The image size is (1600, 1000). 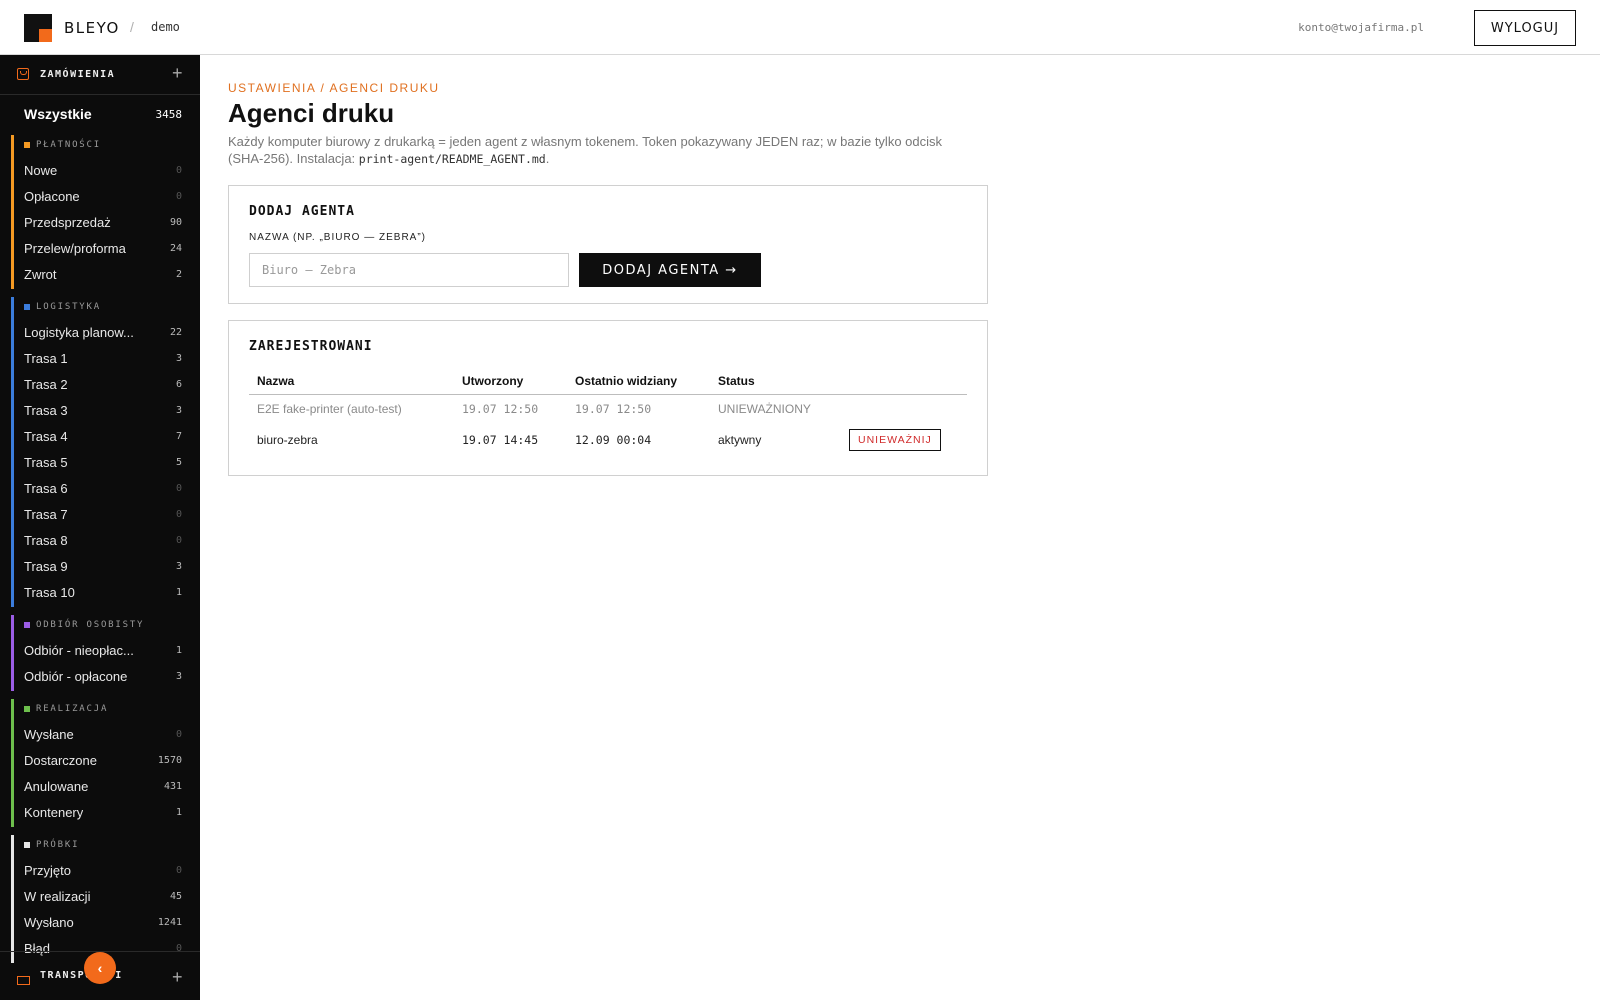 I want to click on sidebar-item: Trasa 1 3, so click(x=107, y=360).